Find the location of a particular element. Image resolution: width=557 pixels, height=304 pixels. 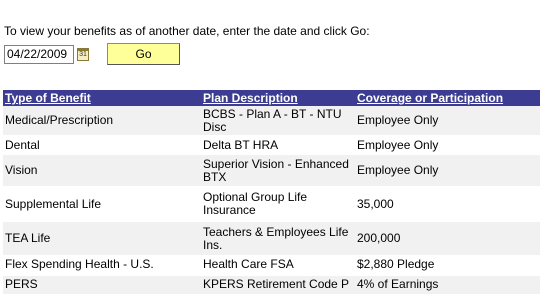

plan-description-cell: Superior Vision - Enhanced BTX is located at coordinates (278, 170).